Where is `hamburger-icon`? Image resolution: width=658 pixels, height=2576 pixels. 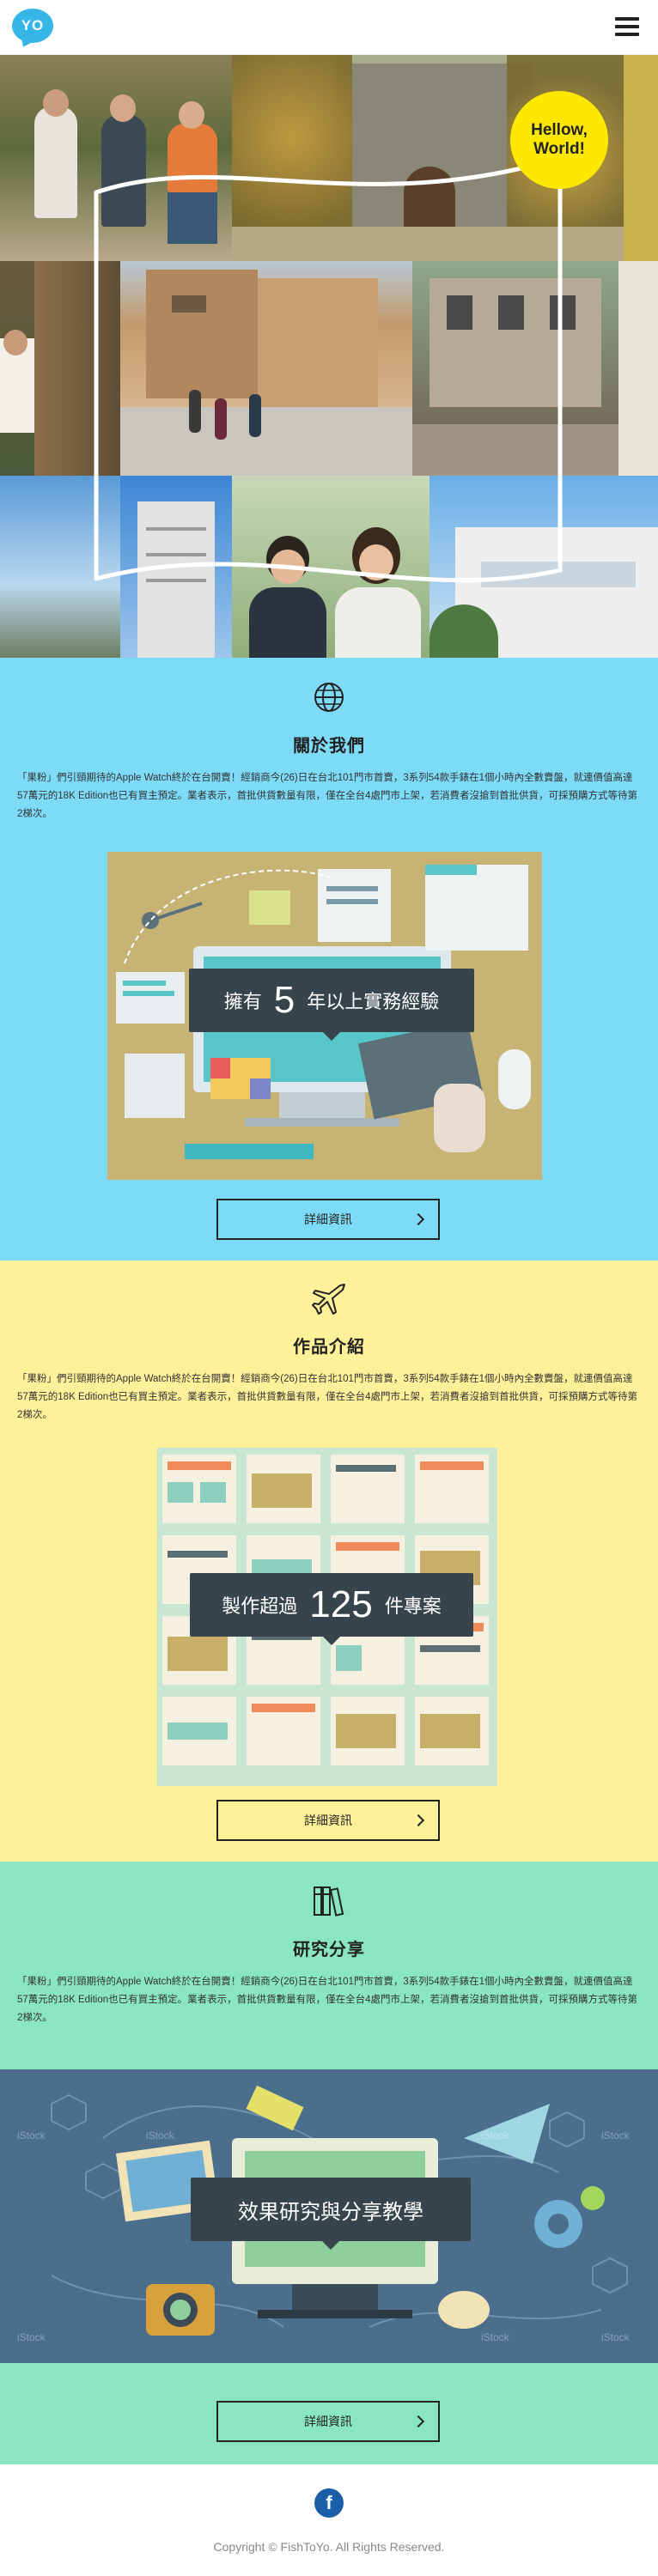 hamburger-icon is located at coordinates (627, 27).